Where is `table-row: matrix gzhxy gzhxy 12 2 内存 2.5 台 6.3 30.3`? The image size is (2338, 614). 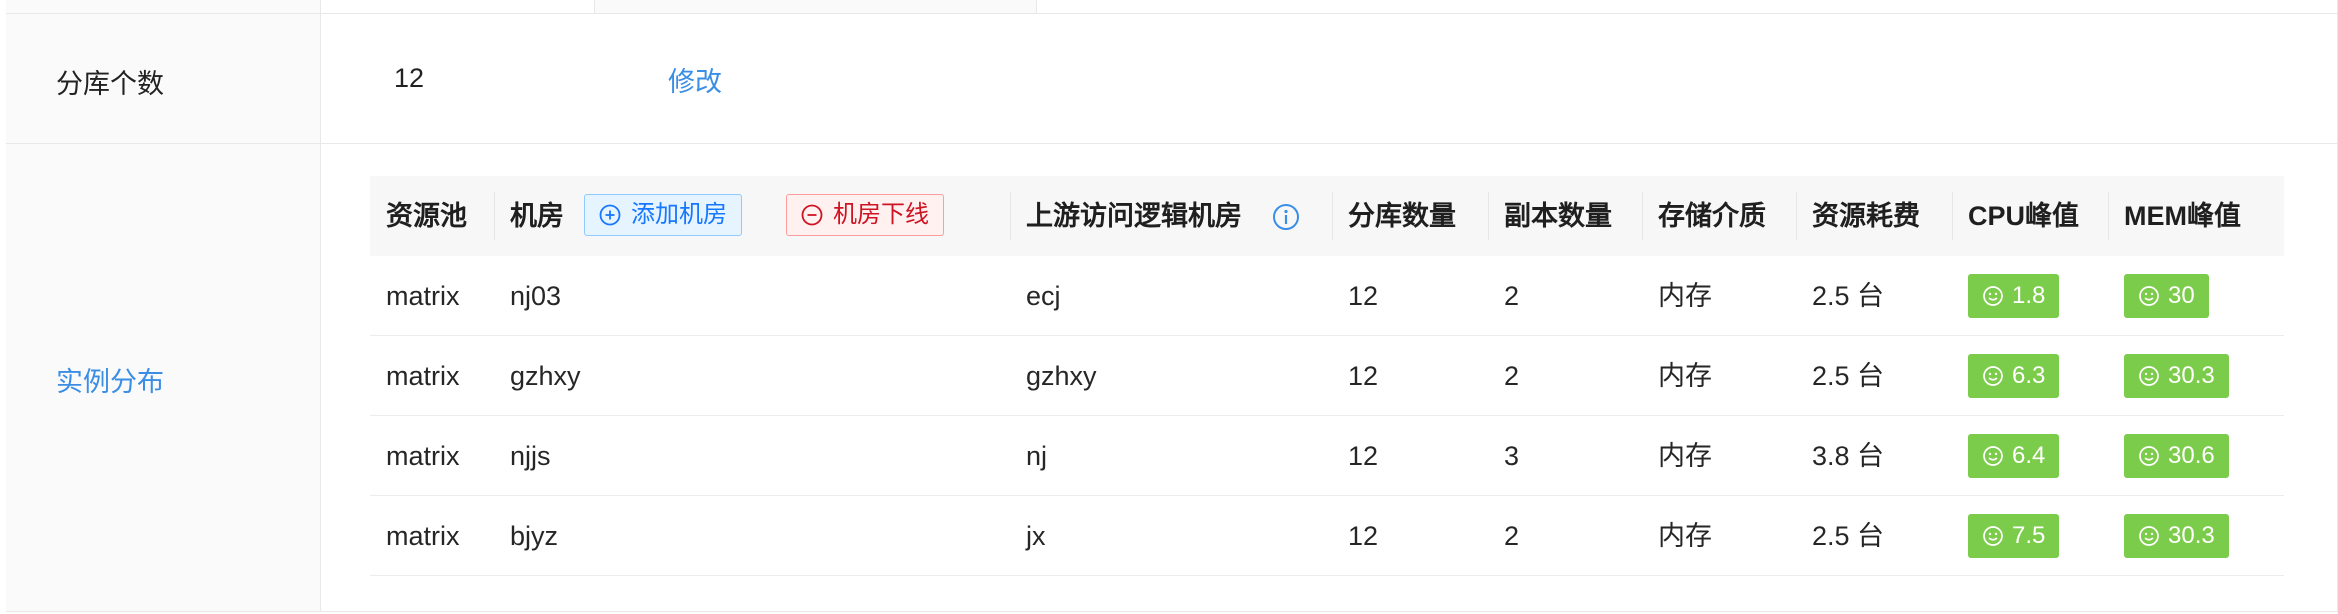
table-row: matrix gzhxy gzhxy 12 2 内存 2.5 台 6.3 30.3 is located at coordinates (1327, 376).